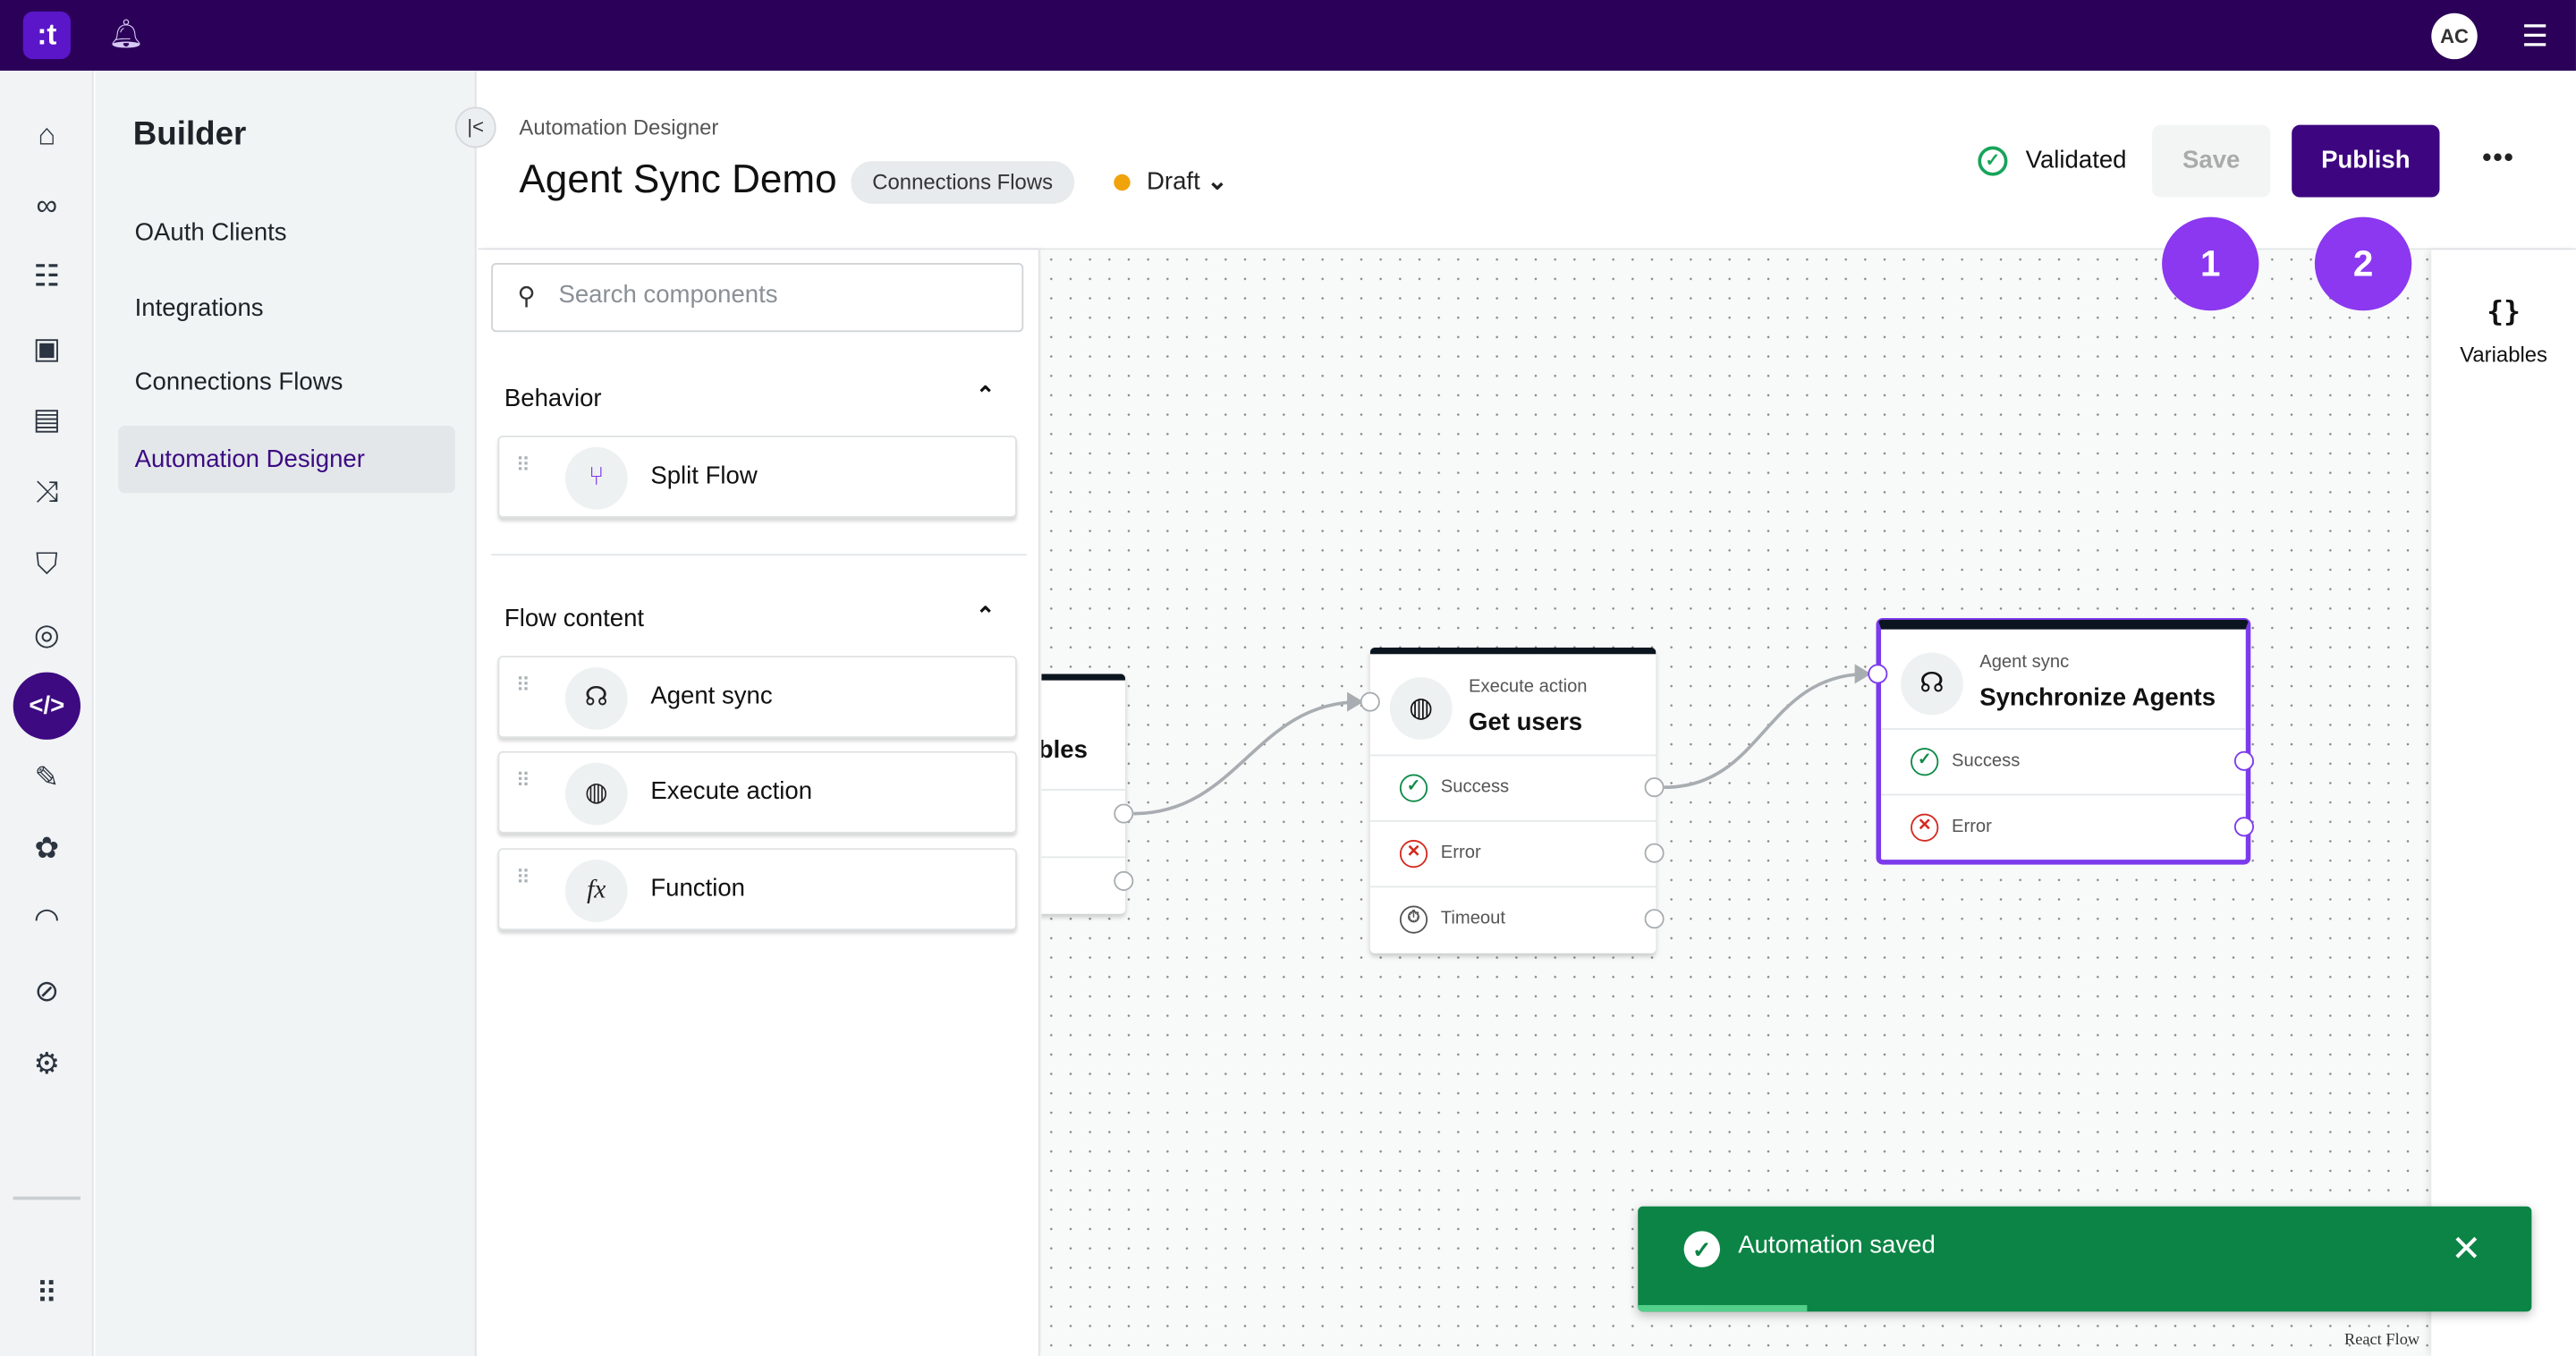 The image size is (2576, 1356). Describe the element at coordinates (1925, 827) in the screenshot. I see `error-icon: ✕` at that location.